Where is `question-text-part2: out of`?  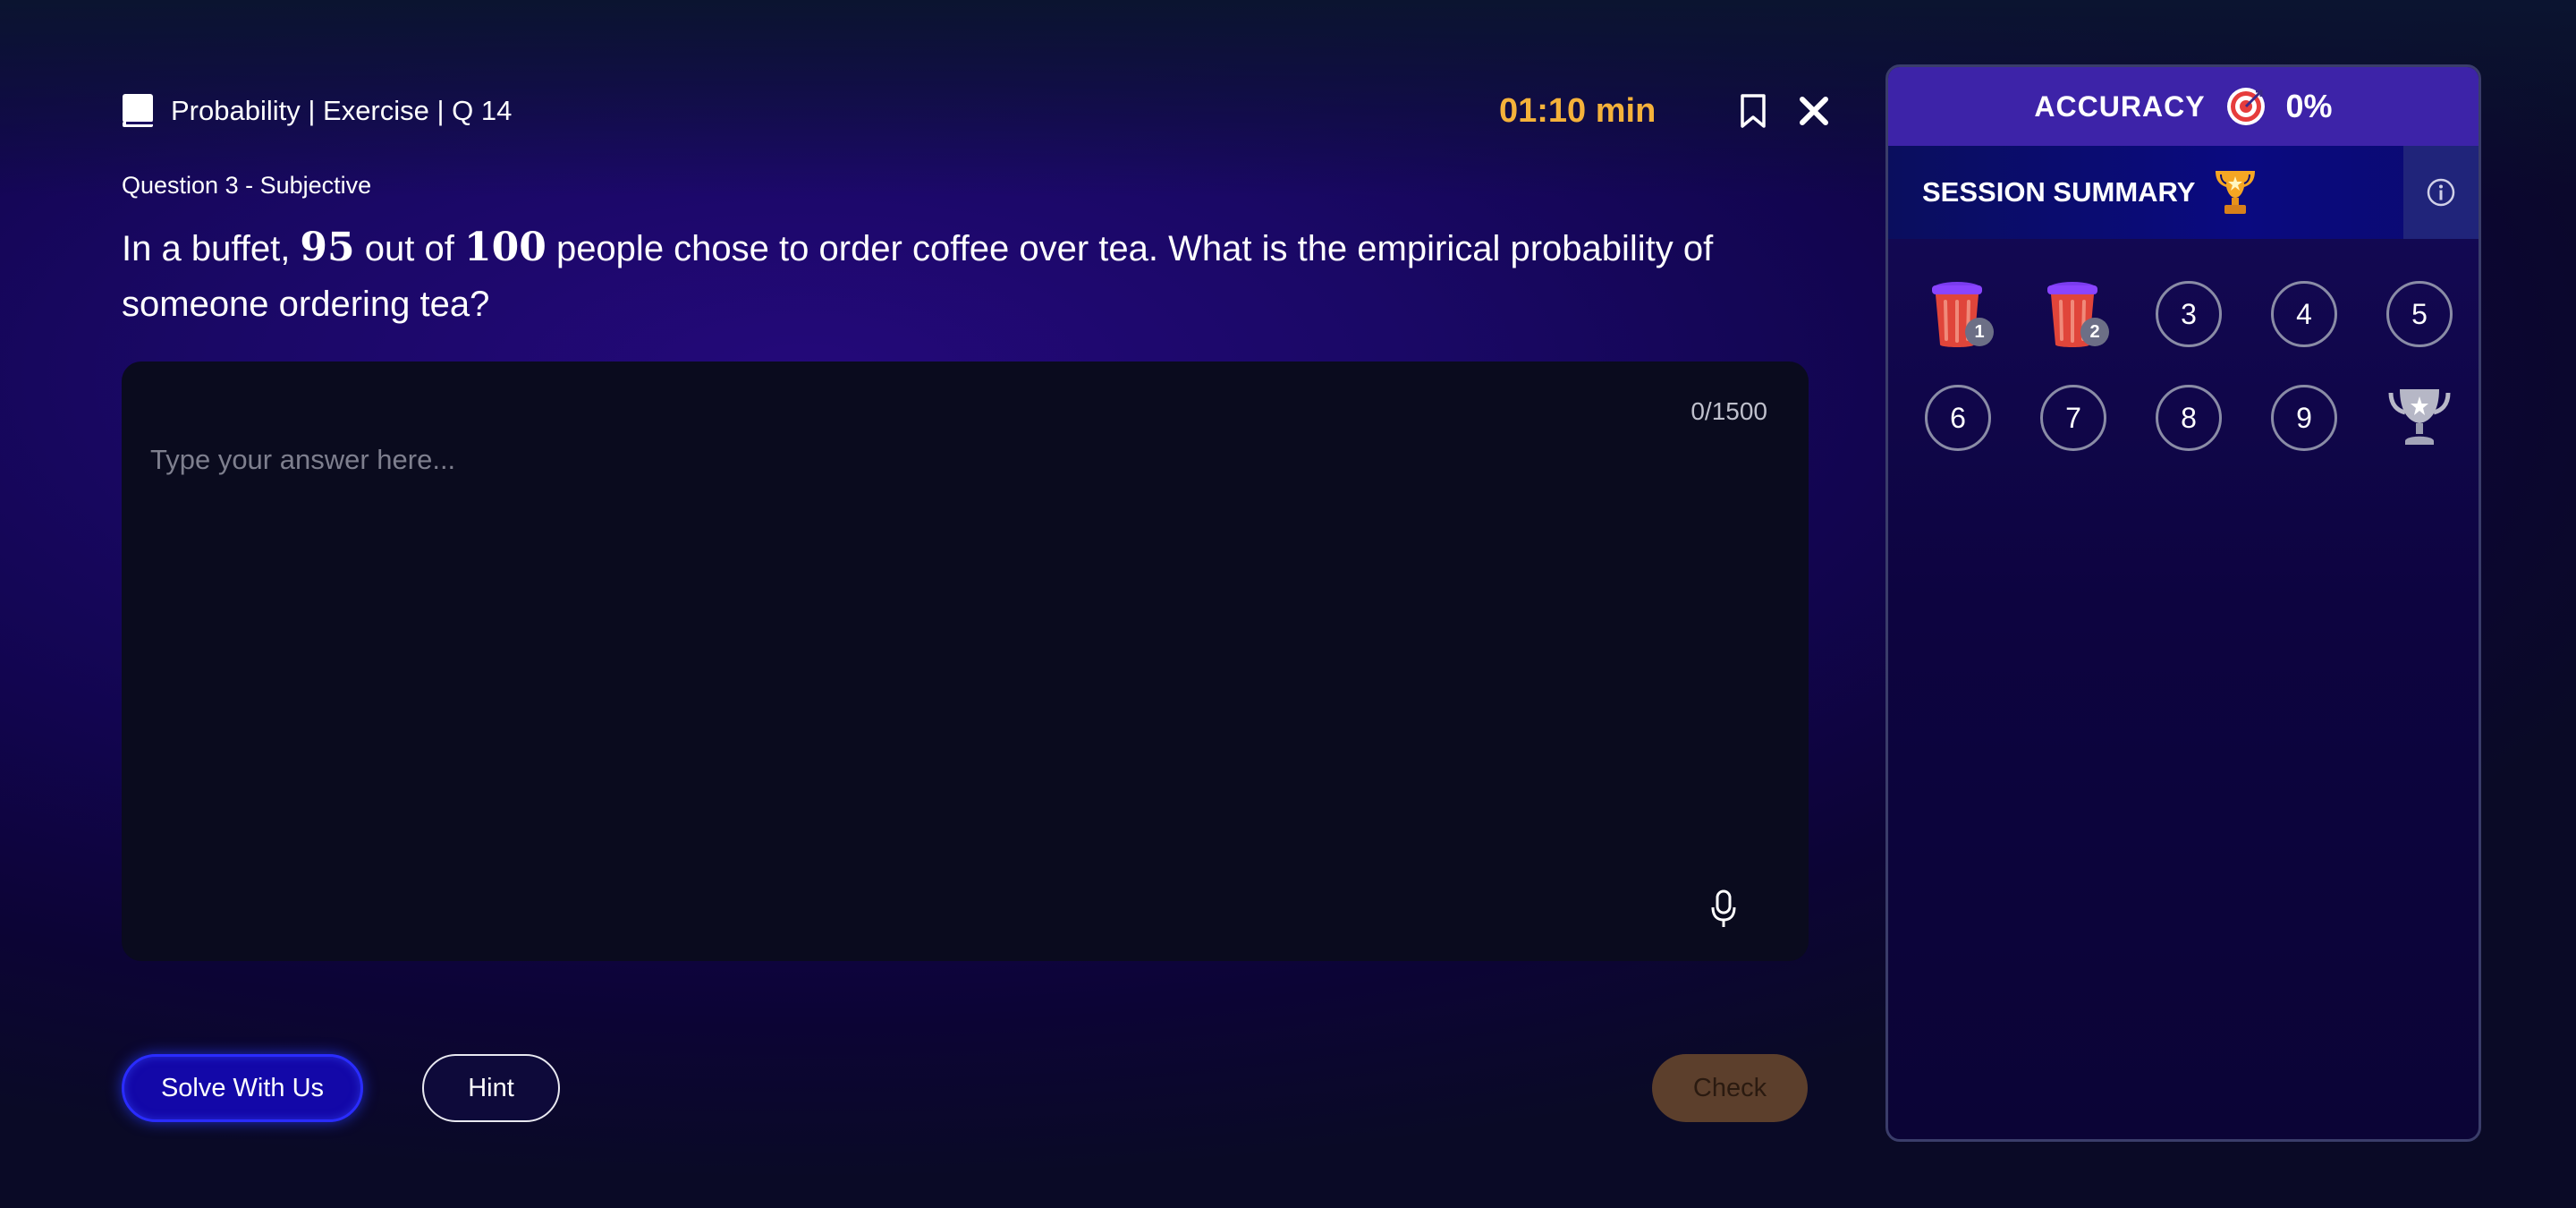
question-text-part2: out of is located at coordinates (409, 248).